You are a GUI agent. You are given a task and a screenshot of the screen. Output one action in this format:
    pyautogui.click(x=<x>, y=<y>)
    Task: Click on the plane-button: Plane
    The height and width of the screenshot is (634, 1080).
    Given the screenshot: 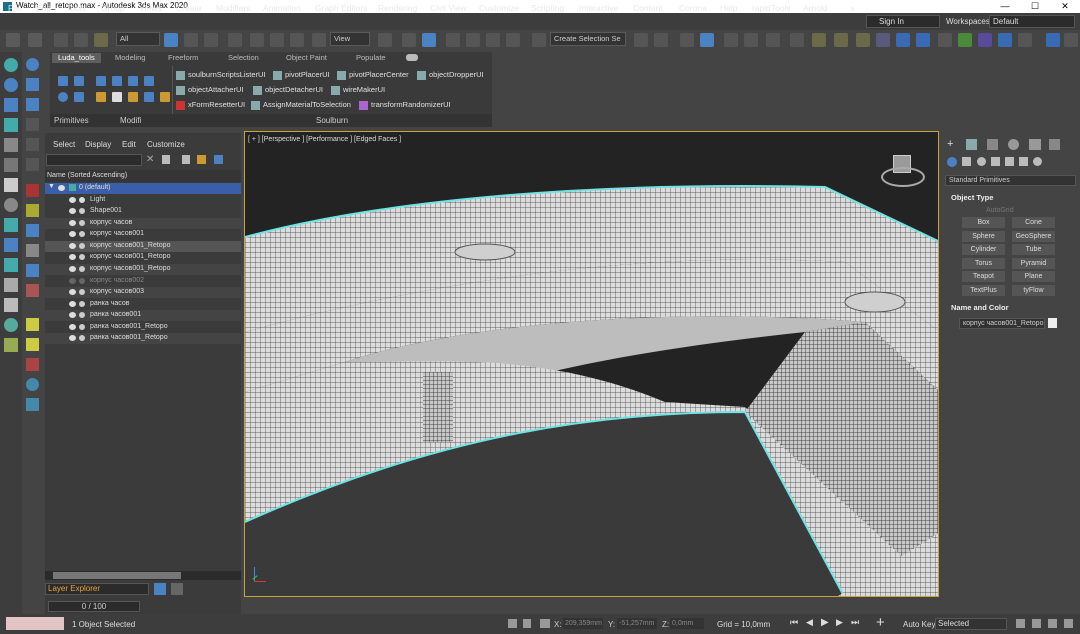 What is the action you would take?
    pyautogui.click(x=1033, y=276)
    